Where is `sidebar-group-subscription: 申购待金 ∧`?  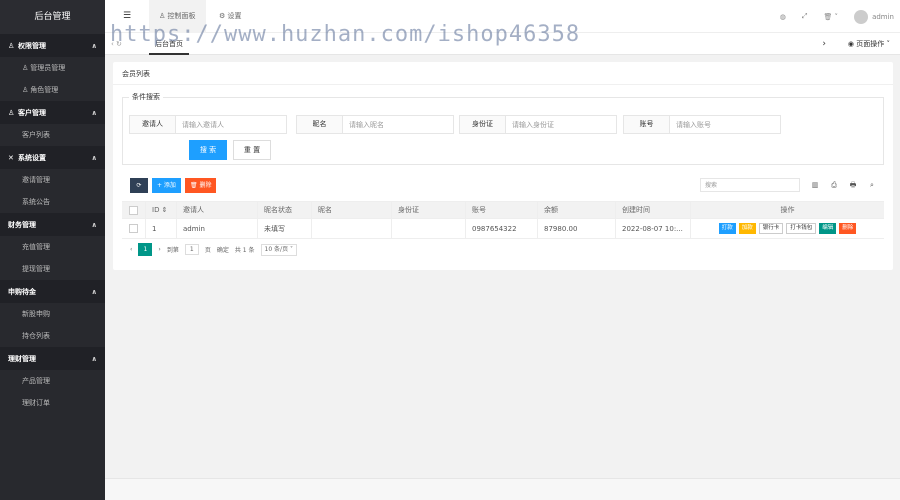
sidebar-group-subscription: 申购待金 ∧ is located at coordinates (52, 291).